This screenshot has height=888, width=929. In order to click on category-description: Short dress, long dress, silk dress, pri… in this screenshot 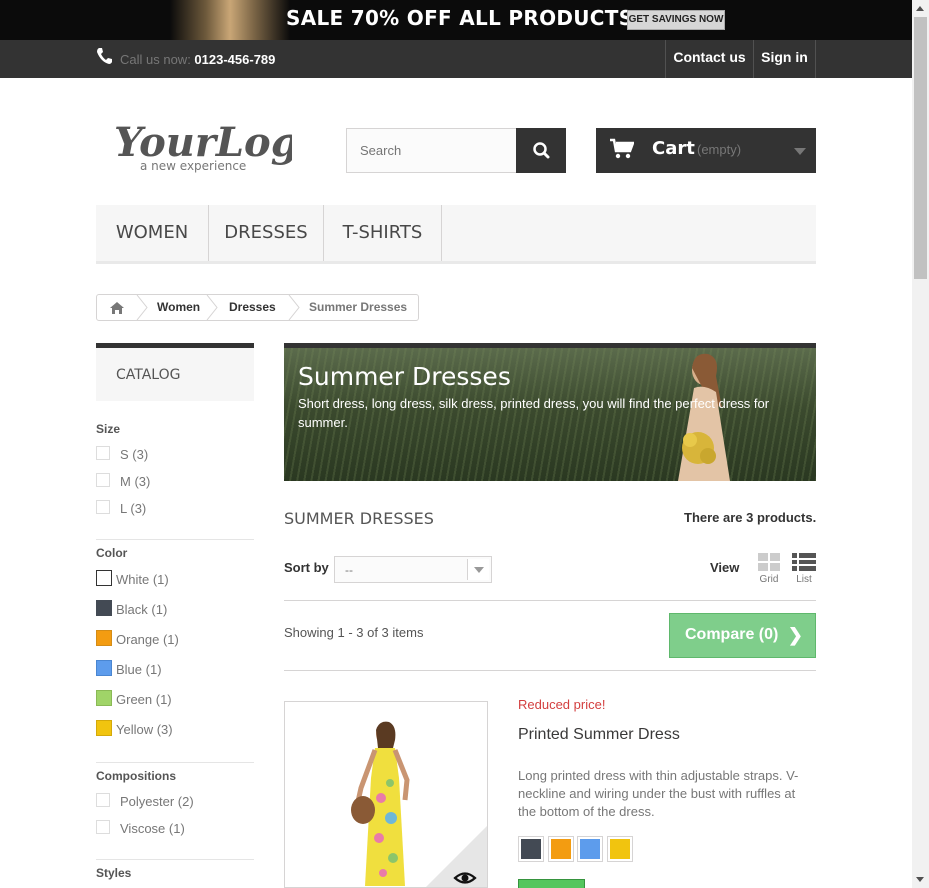, I will do `click(534, 413)`.